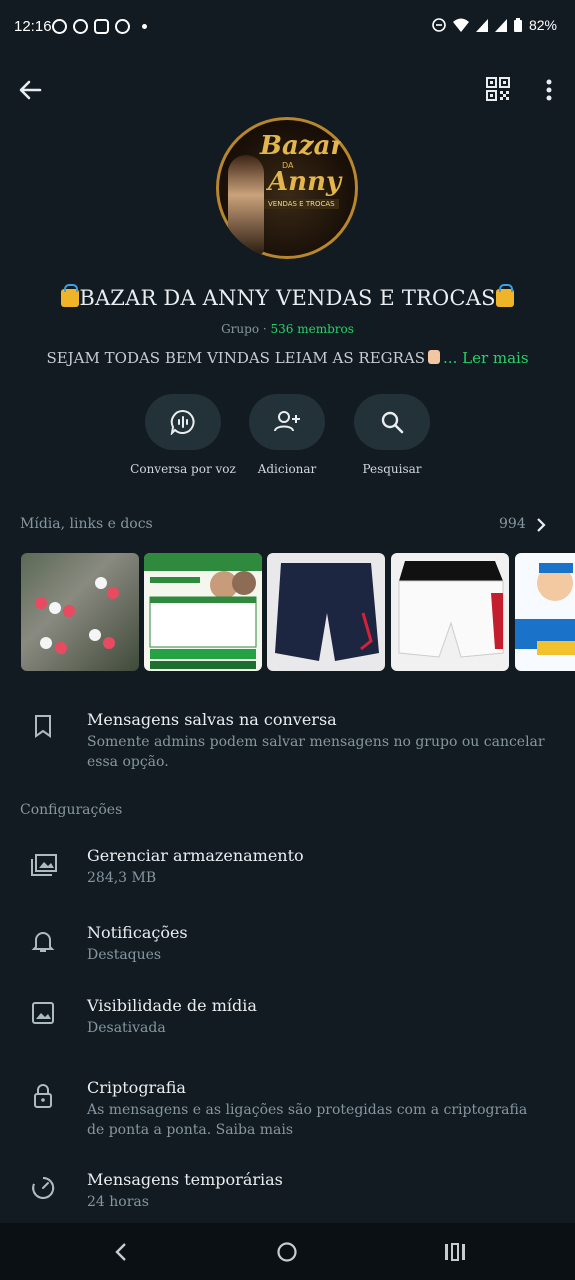  Describe the element at coordinates (236, 358) in the screenshot. I see `group-description-text: SEJAM TODAS BEM VINDAS LEIAM AS REGRAS` at that location.